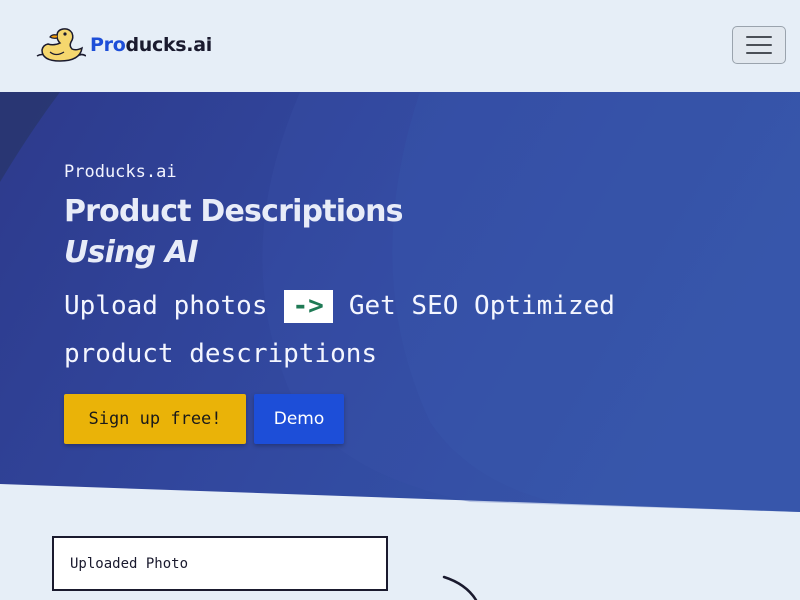 The image size is (800, 600). What do you see at coordinates (61, 45) in the screenshot?
I see `duck-icon` at bounding box center [61, 45].